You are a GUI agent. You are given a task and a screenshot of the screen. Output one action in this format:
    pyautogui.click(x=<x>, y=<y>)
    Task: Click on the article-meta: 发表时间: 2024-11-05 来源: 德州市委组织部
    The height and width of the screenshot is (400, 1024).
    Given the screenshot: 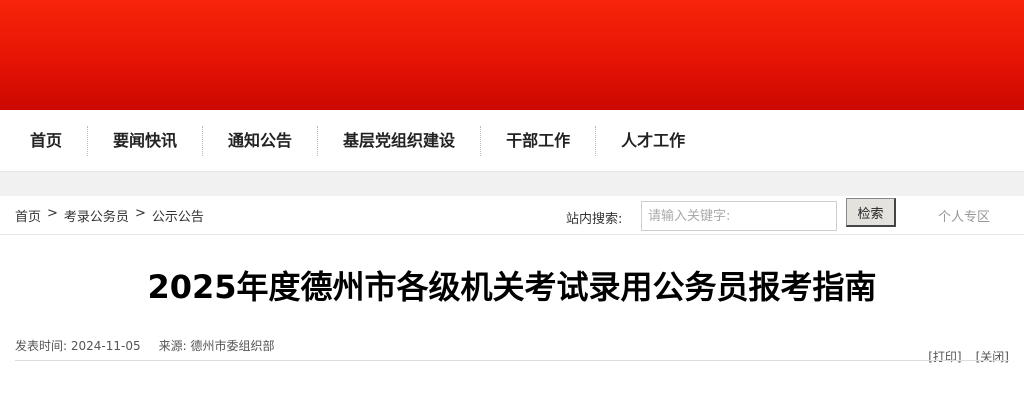 What is the action you would take?
    pyautogui.click(x=145, y=345)
    